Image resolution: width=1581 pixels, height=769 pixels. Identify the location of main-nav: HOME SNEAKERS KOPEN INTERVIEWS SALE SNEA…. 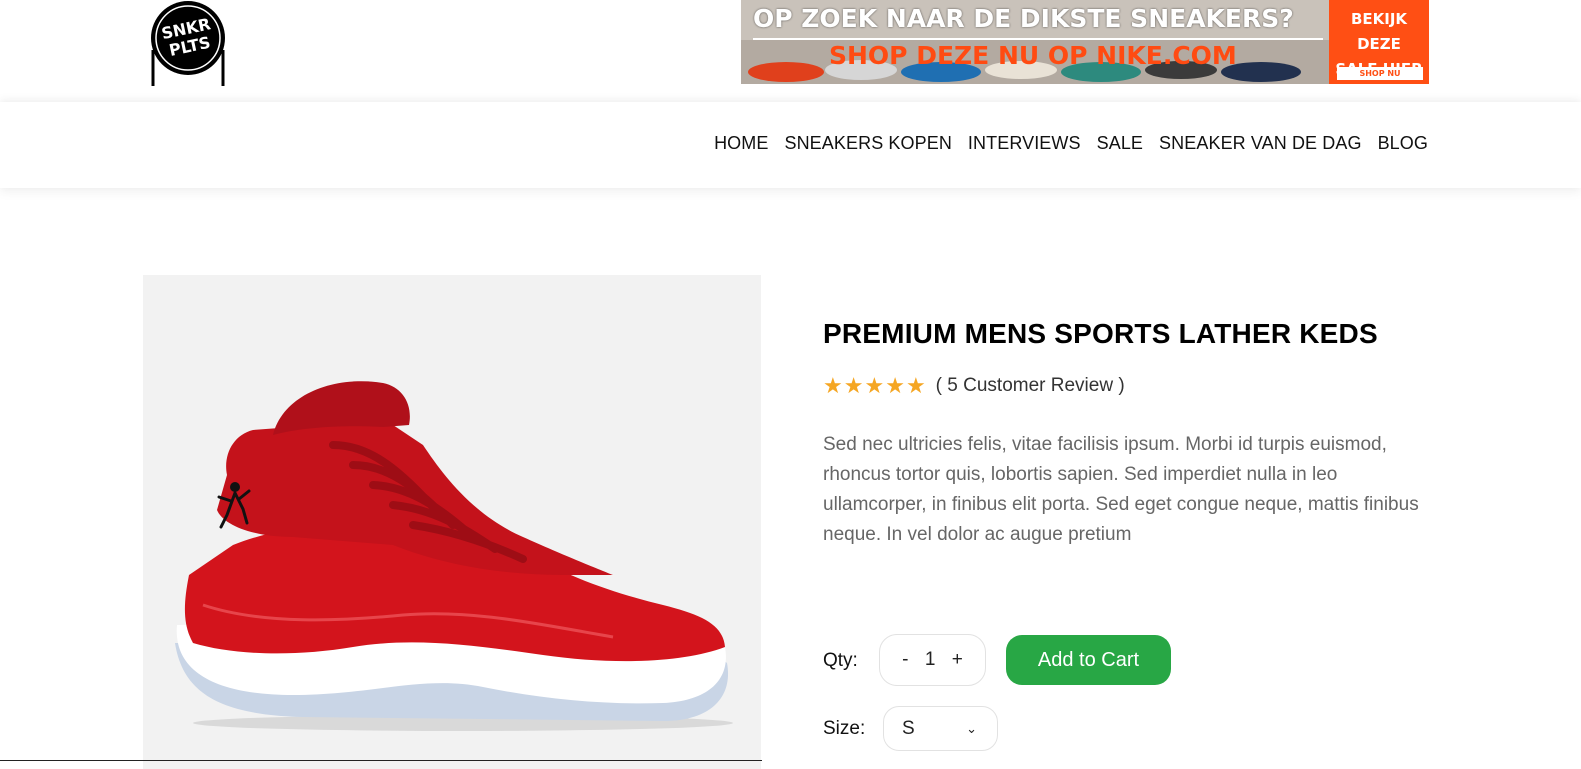
(1071, 143).